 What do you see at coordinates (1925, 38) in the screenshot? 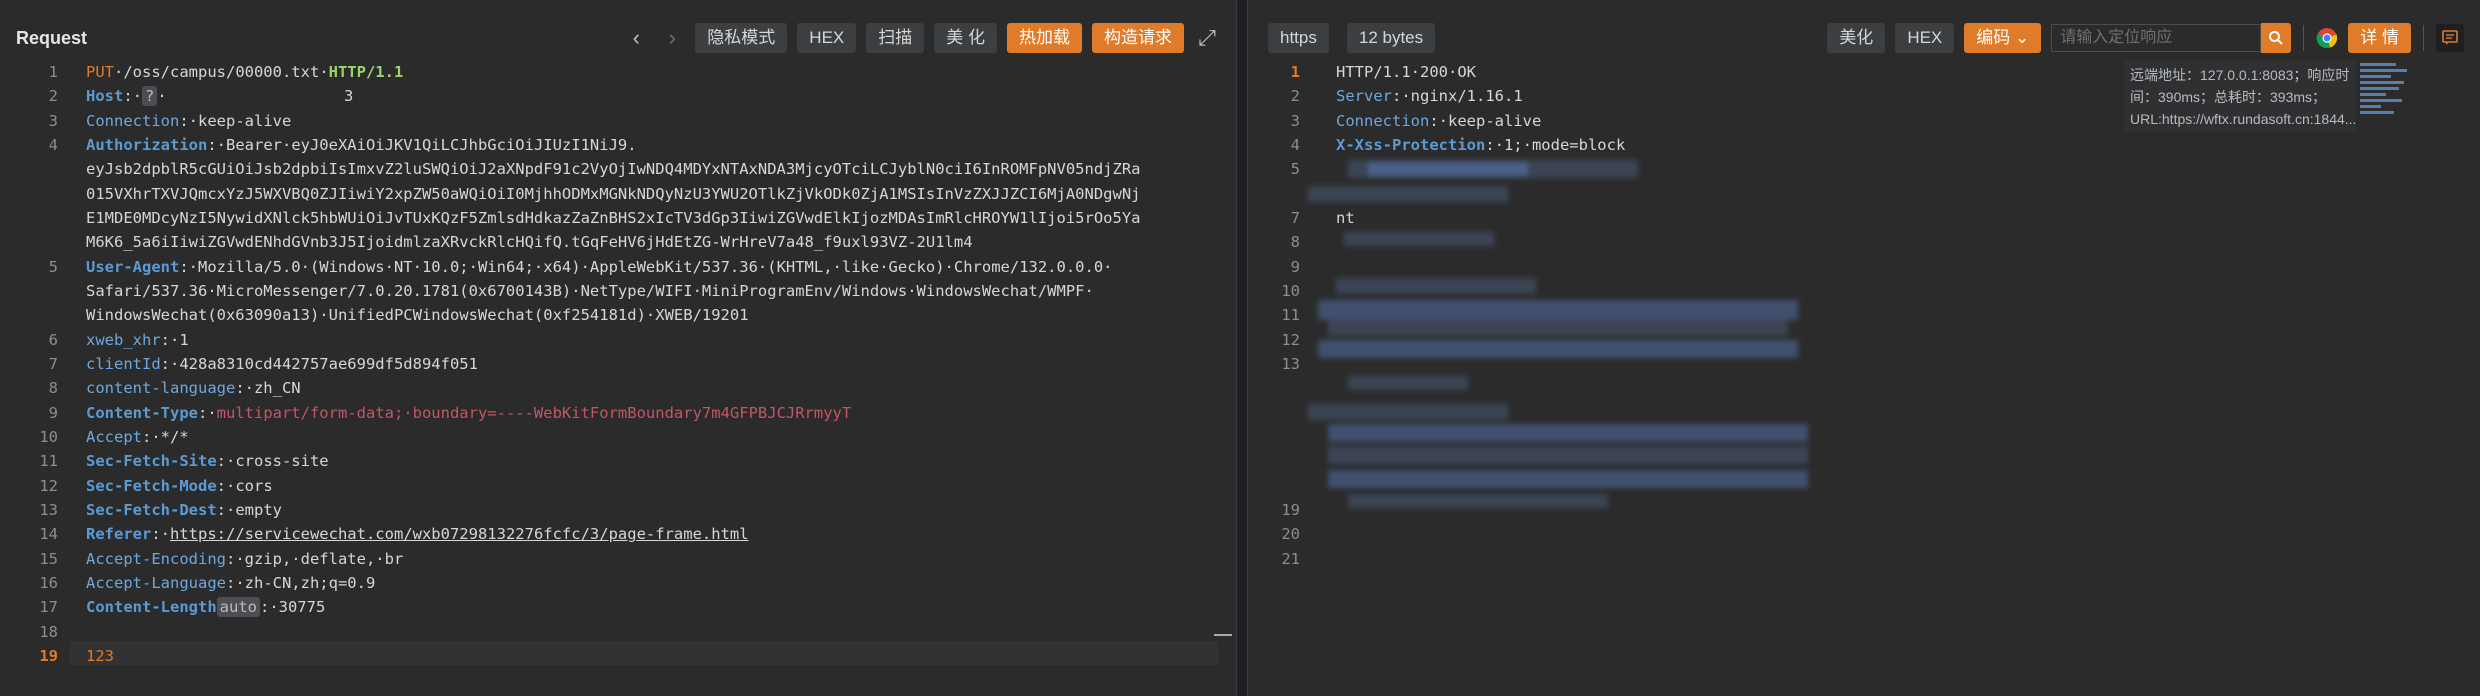
I see `response-hex-button: HEX` at bounding box center [1925, 38].